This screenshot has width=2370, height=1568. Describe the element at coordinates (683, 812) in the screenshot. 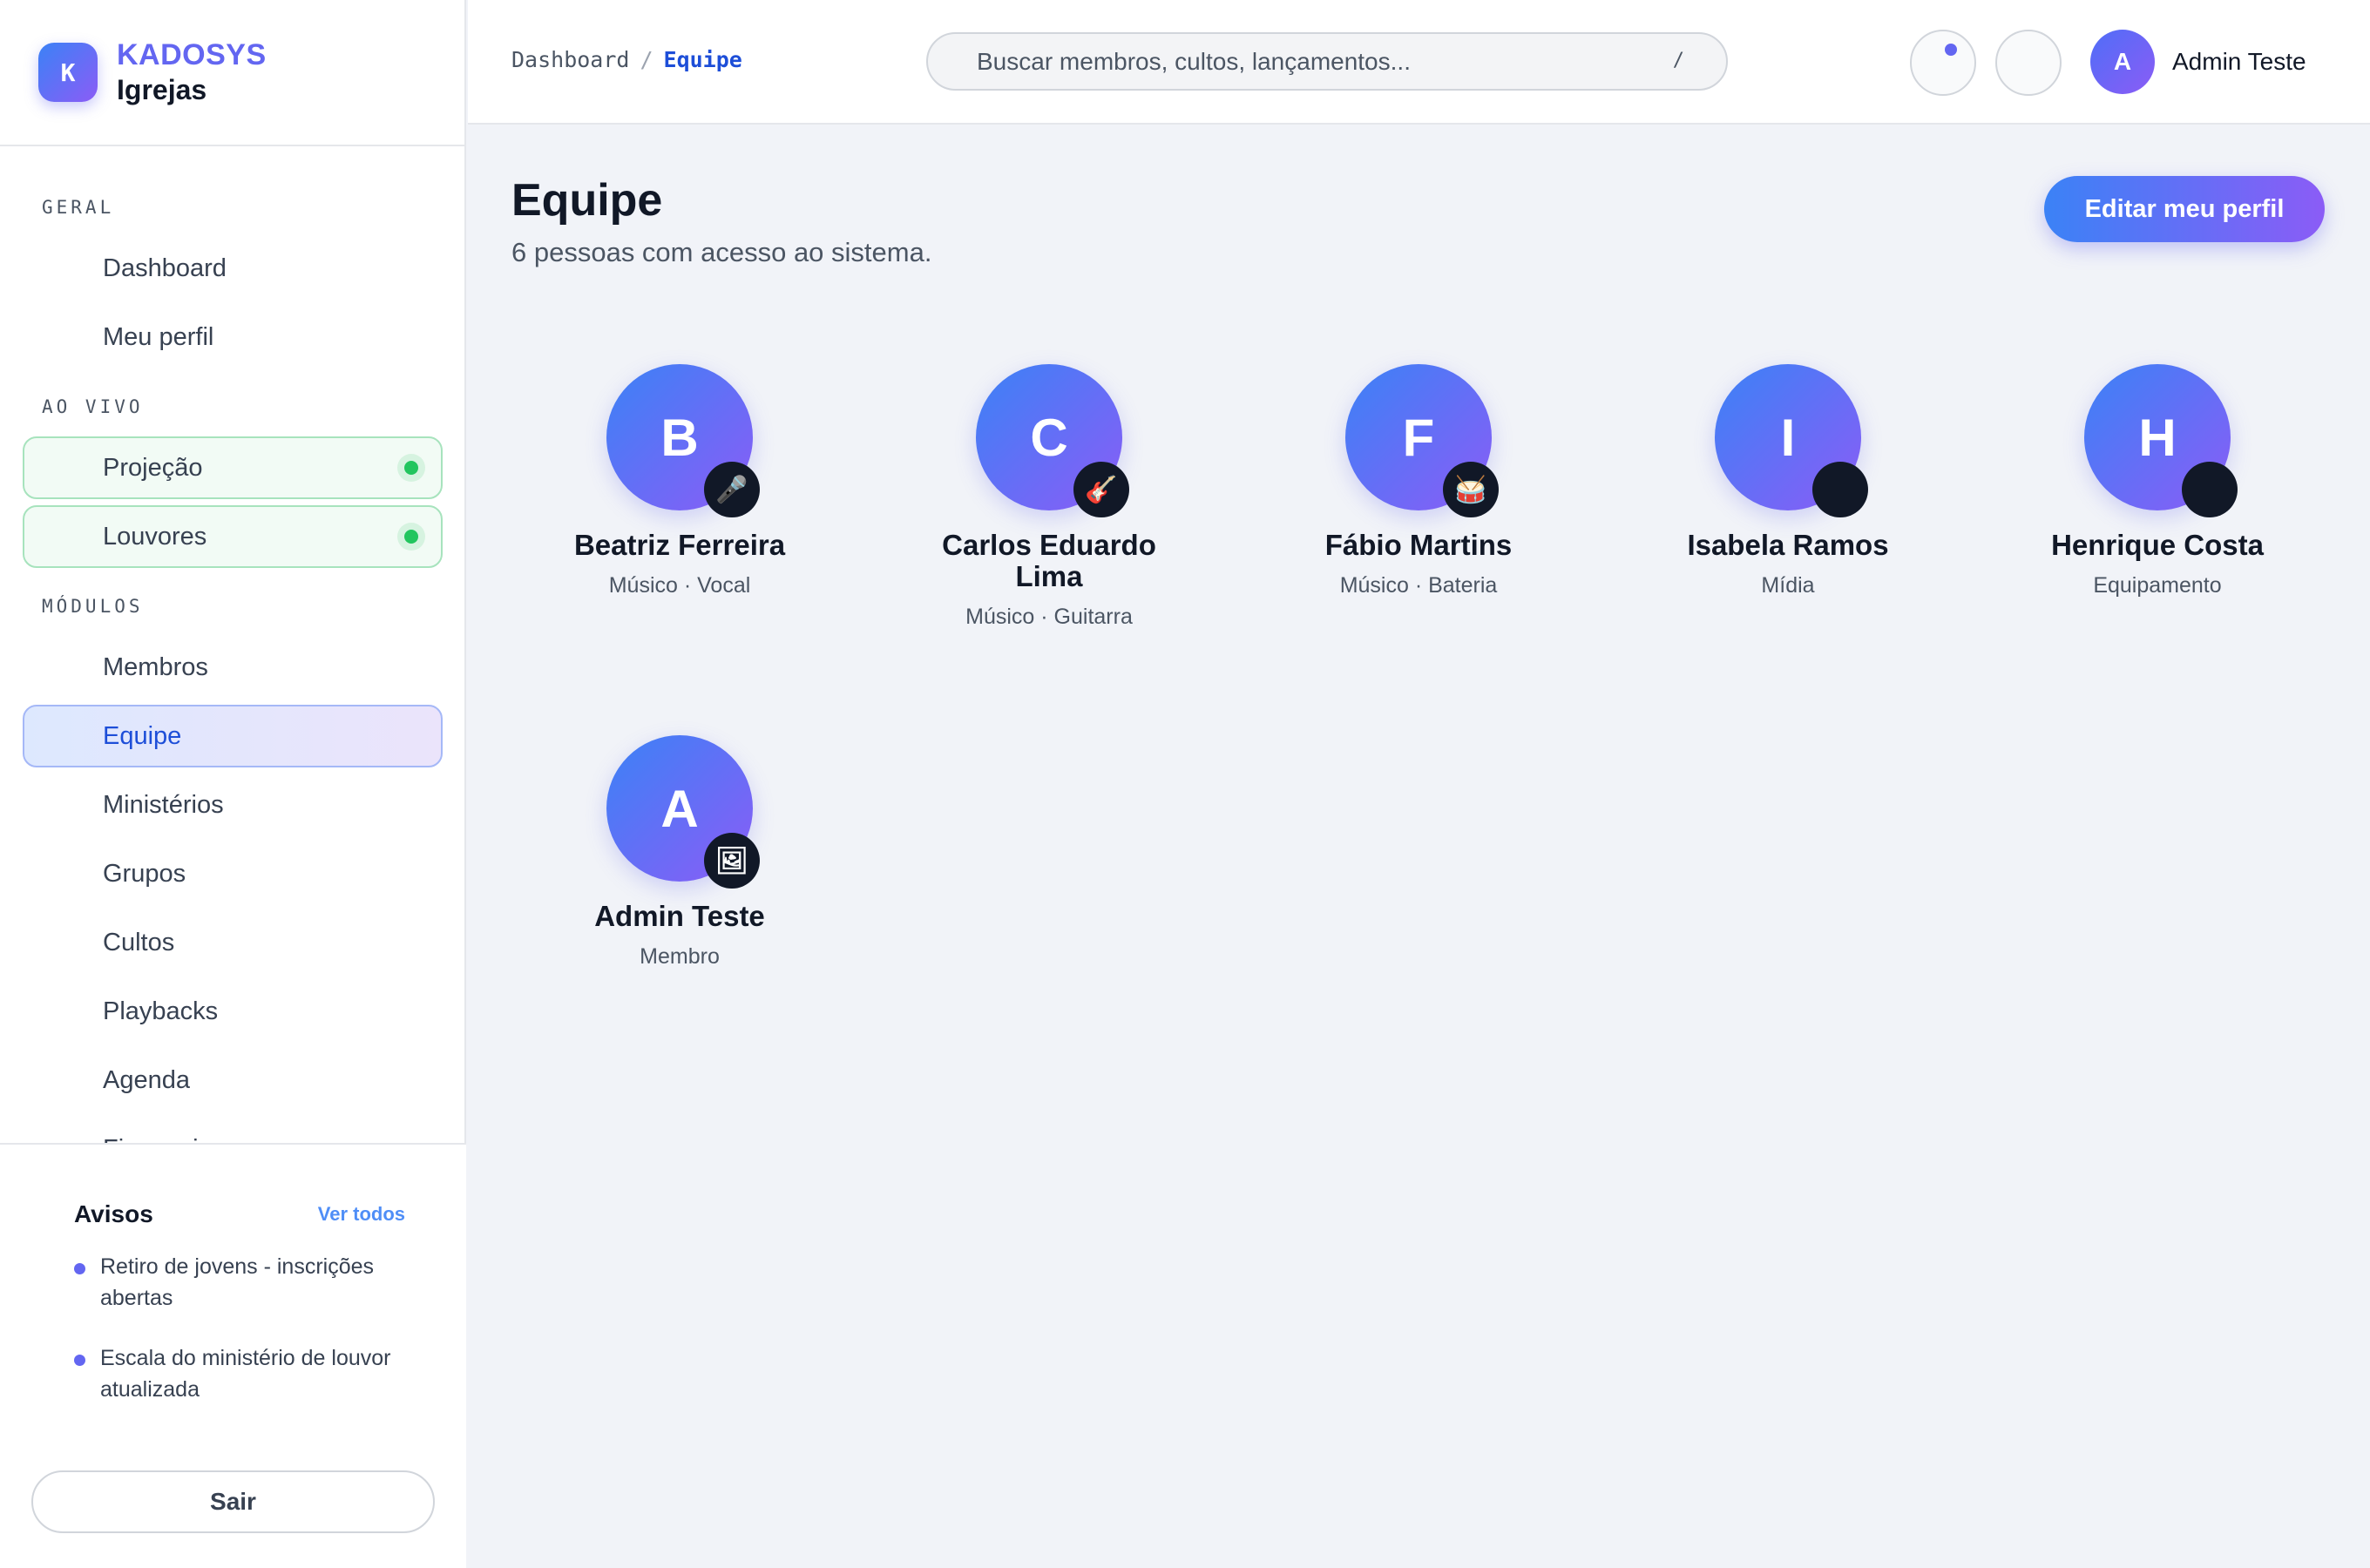

I see `avatar: A 🖼` at that location.